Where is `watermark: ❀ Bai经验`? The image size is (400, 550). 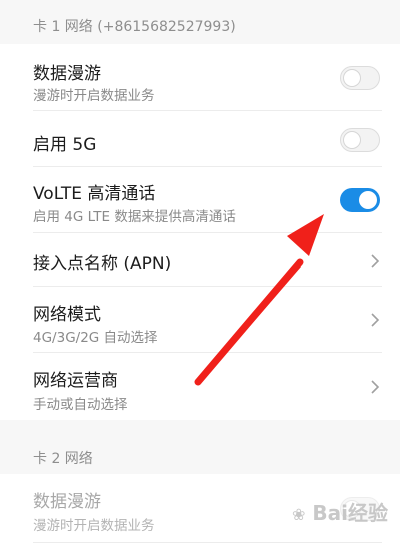
watermark: ❀ Bai经验 is located at coordinates (340, 511).